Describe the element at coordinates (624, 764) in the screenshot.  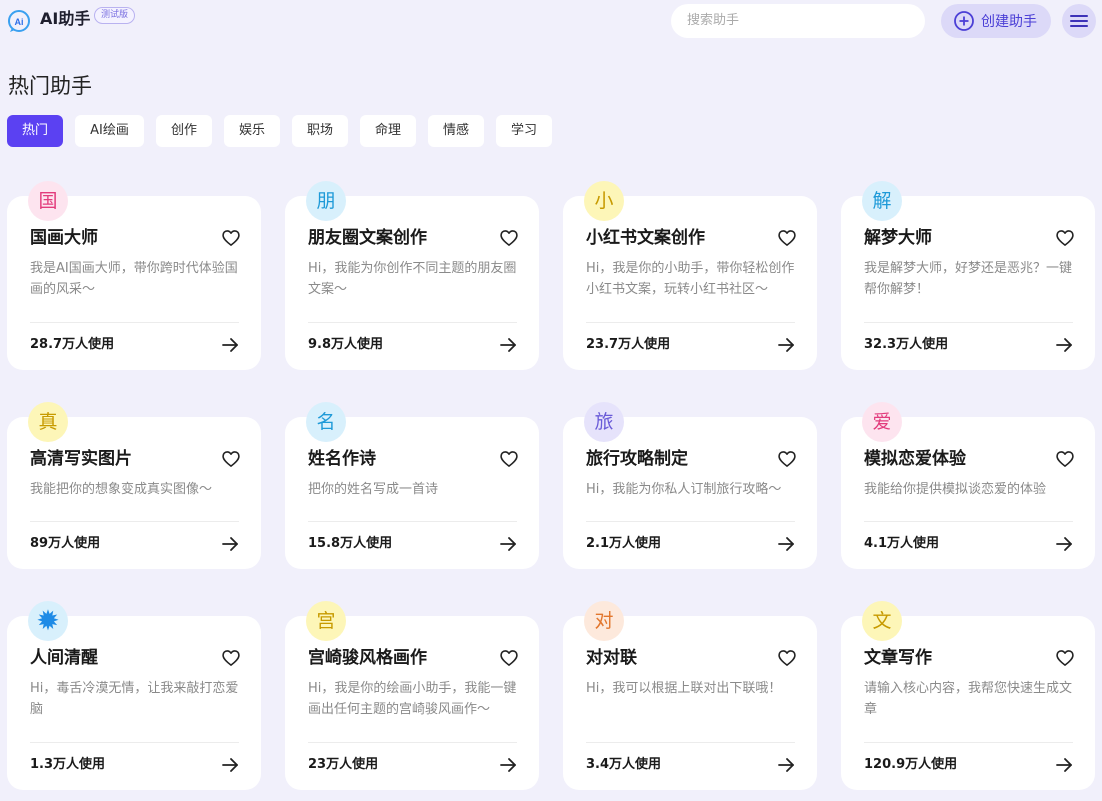
I see `usage-count: 3.4万人使用` at that location.